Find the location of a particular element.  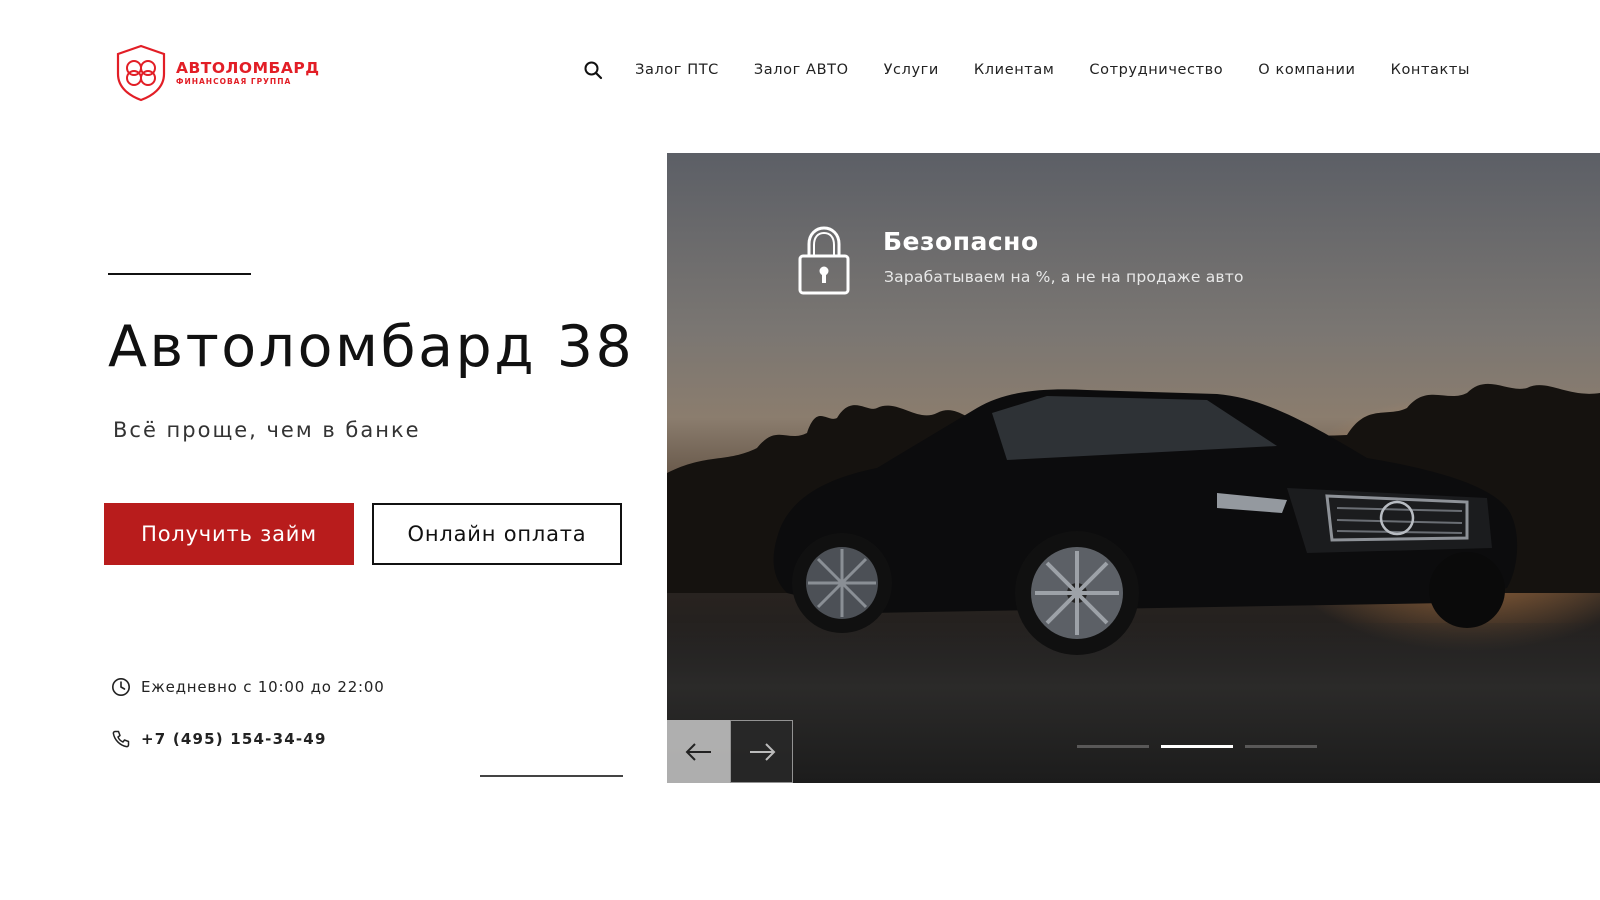

nav-item-auto: Залог АВТО is located at coordinates (801, 70).